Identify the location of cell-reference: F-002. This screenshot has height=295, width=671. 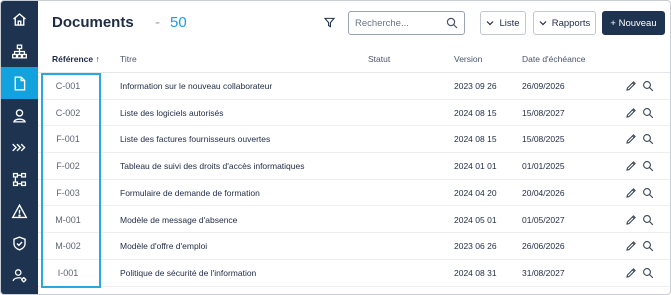
(68, 166).